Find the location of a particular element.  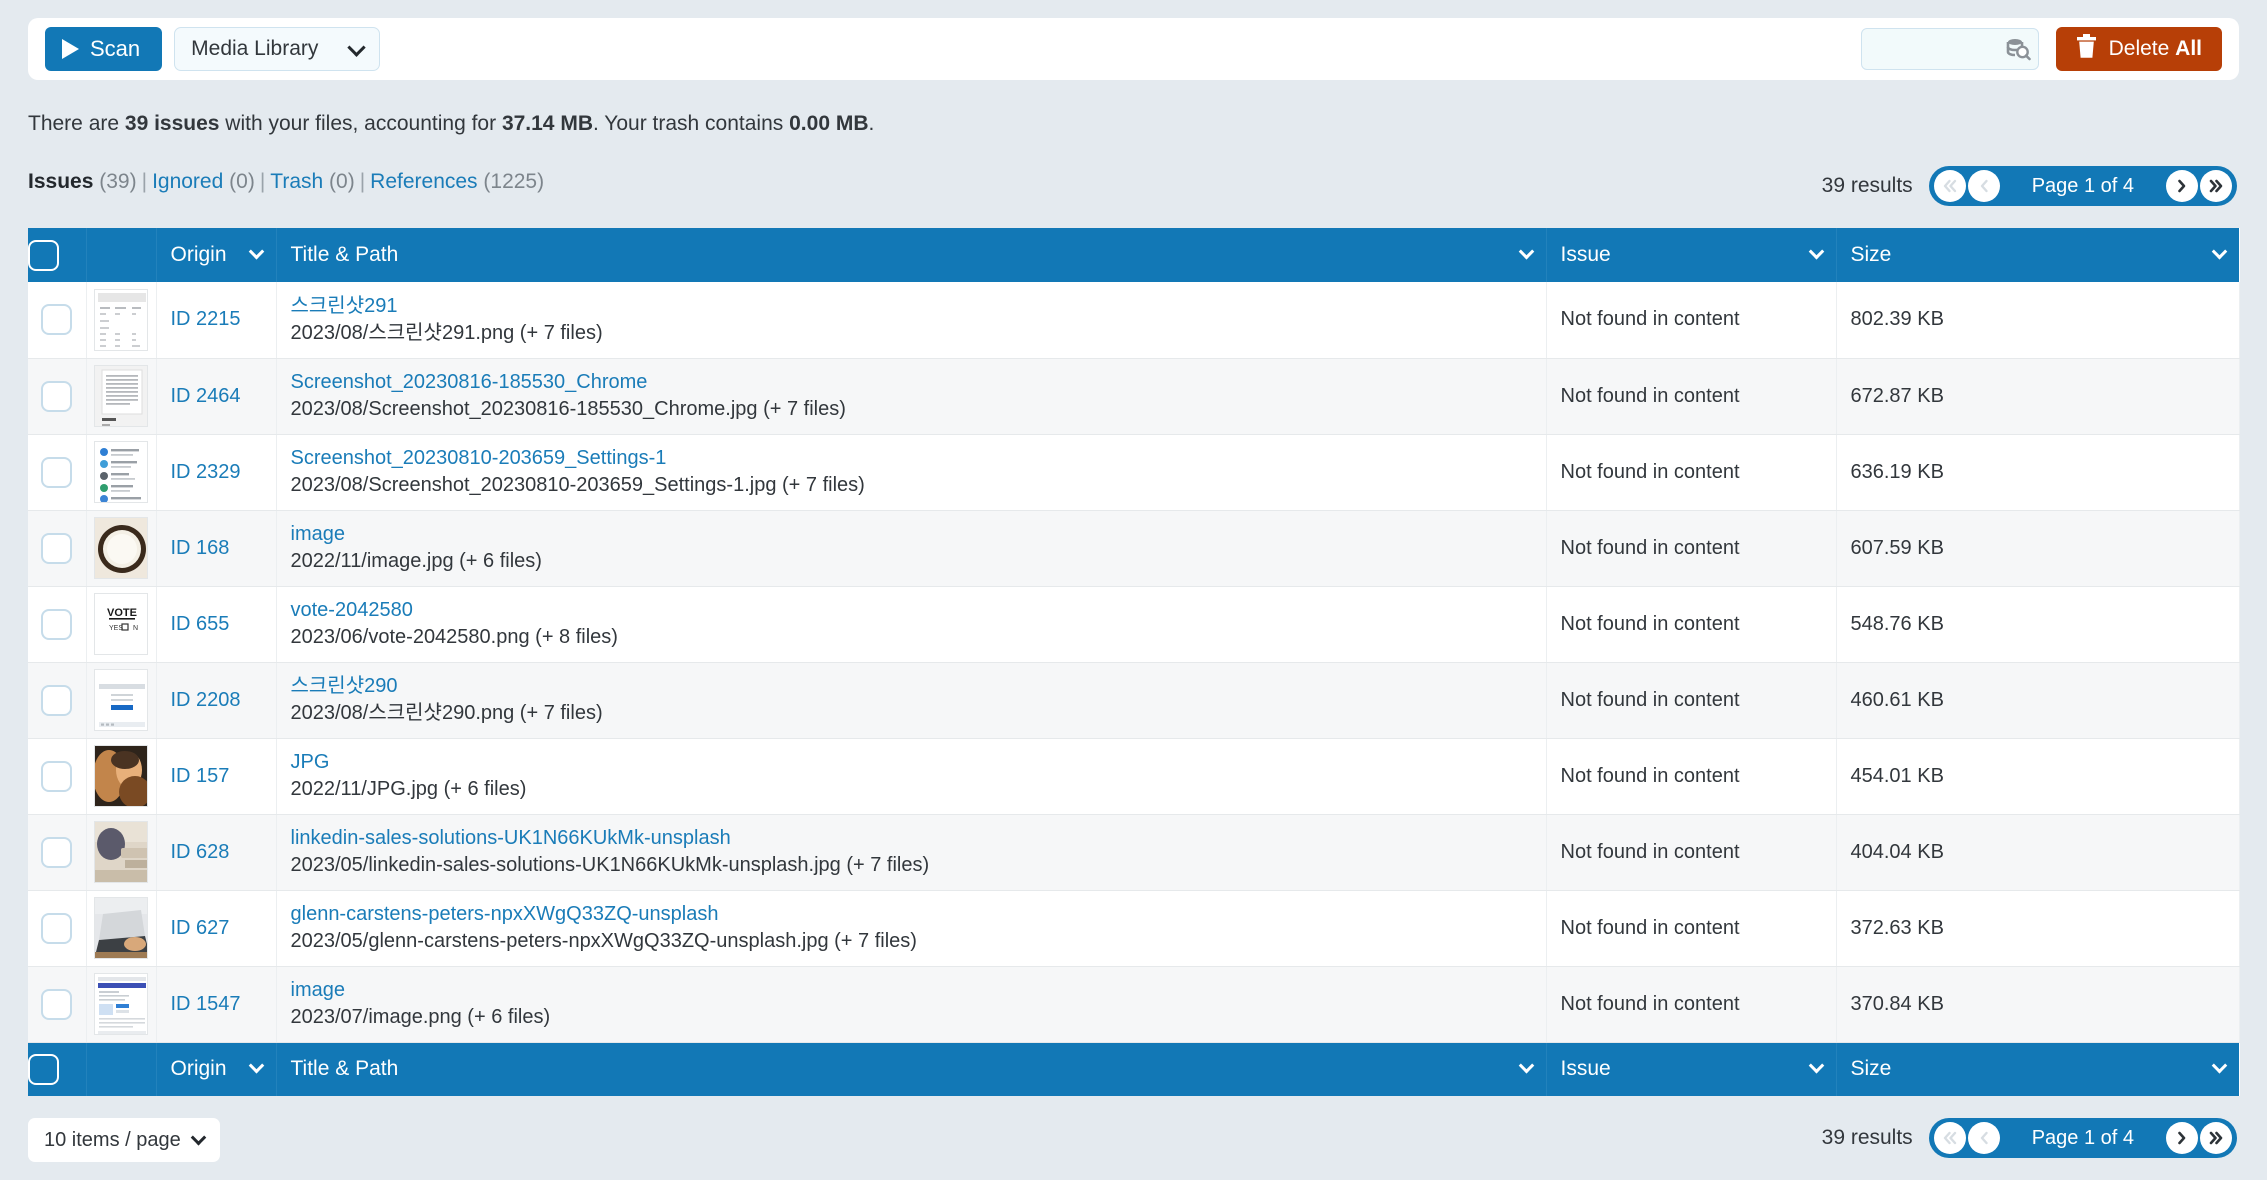

source-select-value: Media Library is located at coordinates (255, 48).